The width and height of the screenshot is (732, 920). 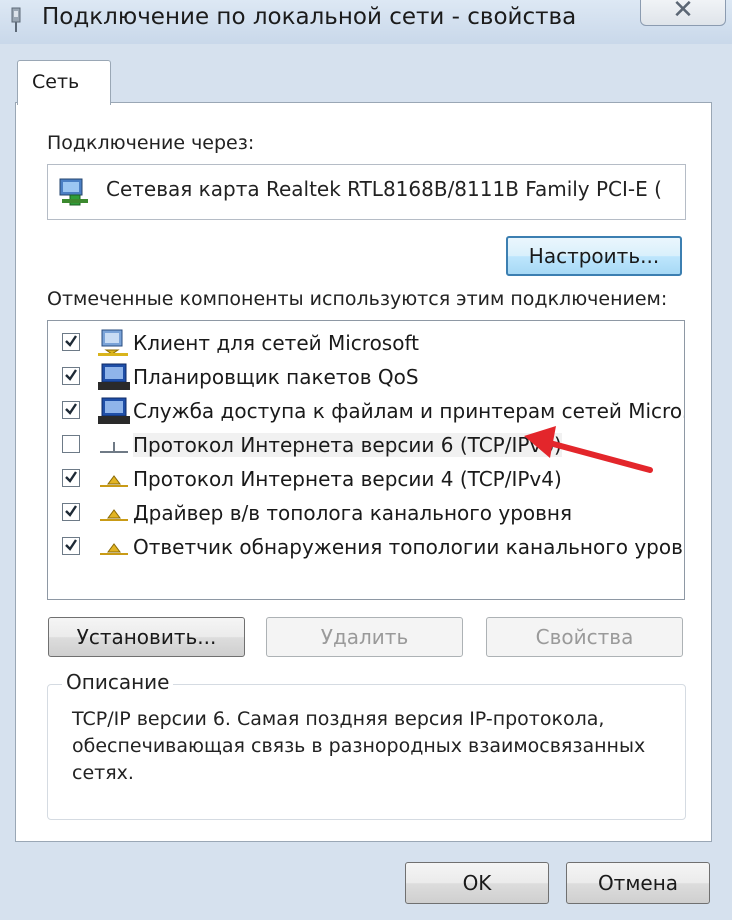 What do you see at coordinates (353, 513) in the screenshot?
I see `component-label: Драйвер в/в тополога канального уровня` at bounding box center [353, 513].